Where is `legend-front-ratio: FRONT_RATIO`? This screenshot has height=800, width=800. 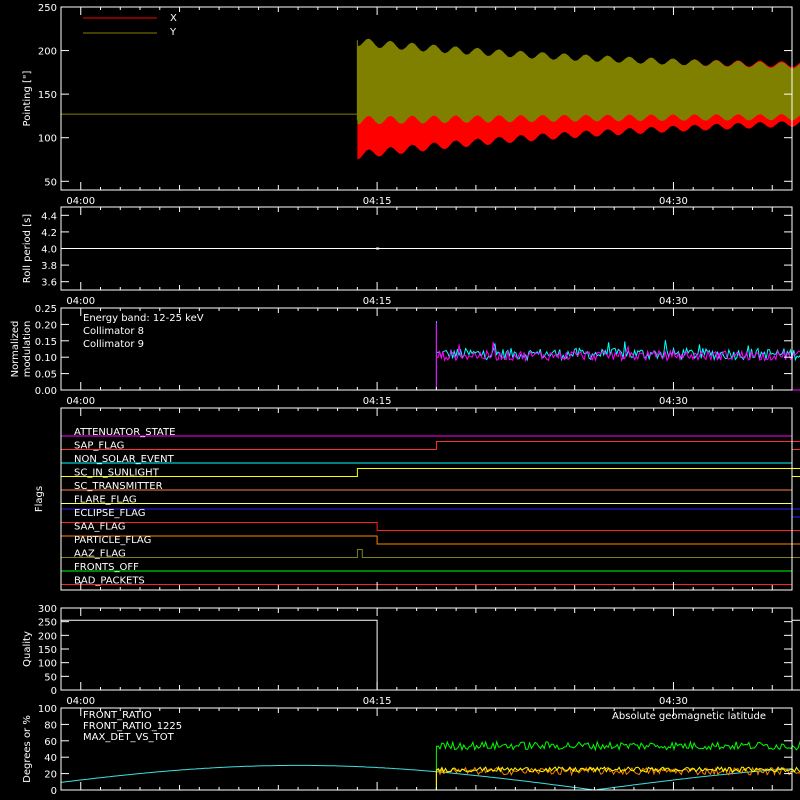
legend-front-ratio: FRONT_RATIO is located at coordinates (117, 715).